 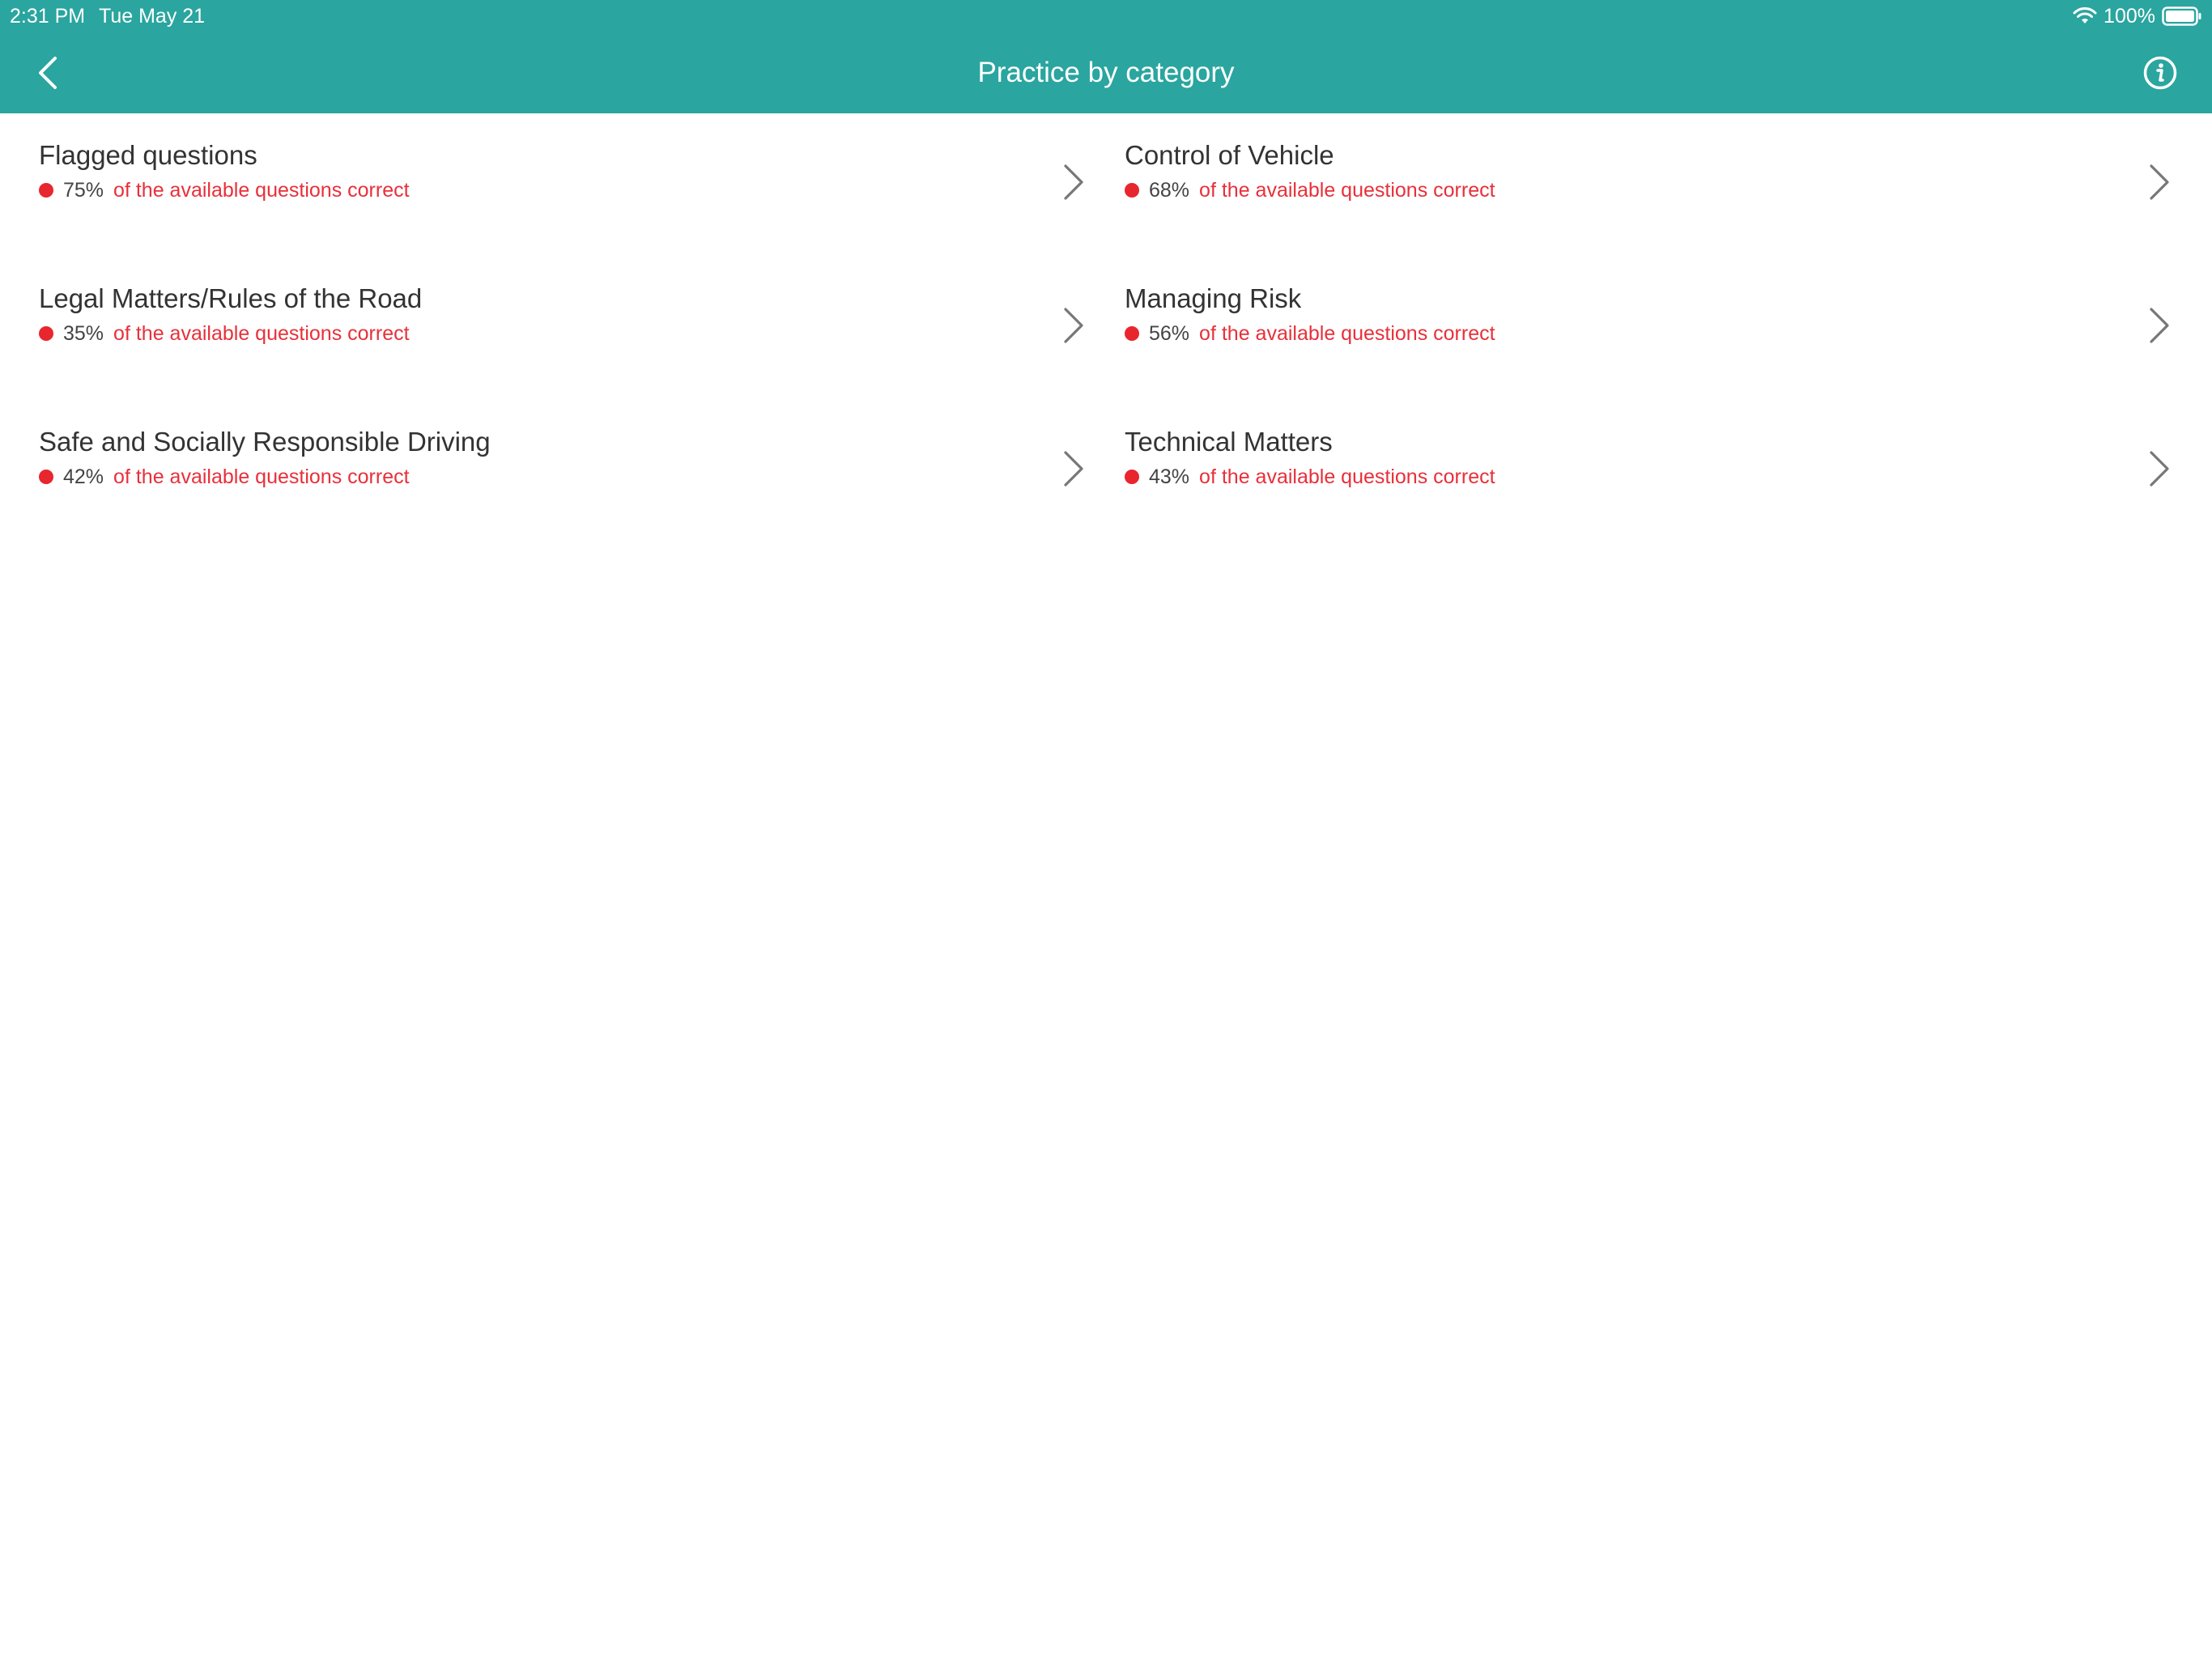 What do you see at coordinates (84, 333) in the screenshot?
I see `score-percent: 35%` at bounding box center [84, 333].